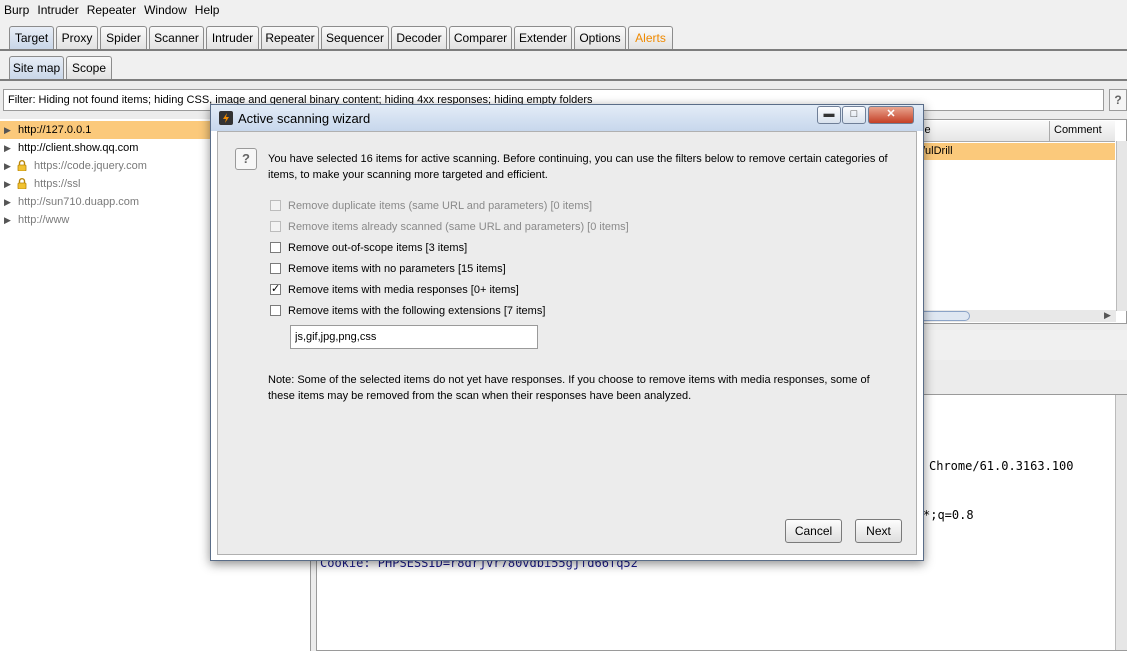 The height and width of the screenshot is (651, 1127). What do you see at coordinates (78, 148) in the screenshot?
I see `tree-item-label: http://client.show.qq.com` at bounding box center [78, 148].